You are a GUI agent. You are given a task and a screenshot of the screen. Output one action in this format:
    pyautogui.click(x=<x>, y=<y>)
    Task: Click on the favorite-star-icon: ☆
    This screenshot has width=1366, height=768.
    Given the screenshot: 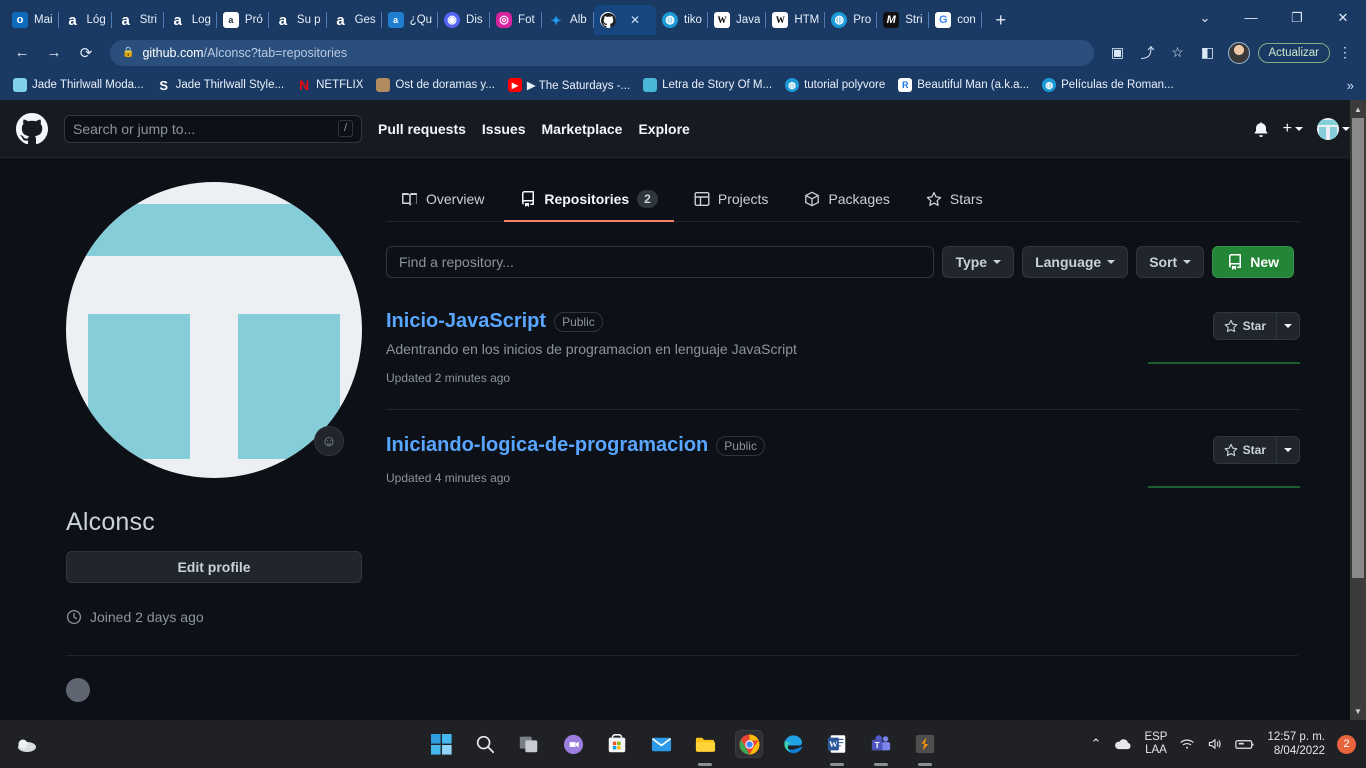 What is the action you would take?
    pyautogui.click(x=1178, y=53)
    